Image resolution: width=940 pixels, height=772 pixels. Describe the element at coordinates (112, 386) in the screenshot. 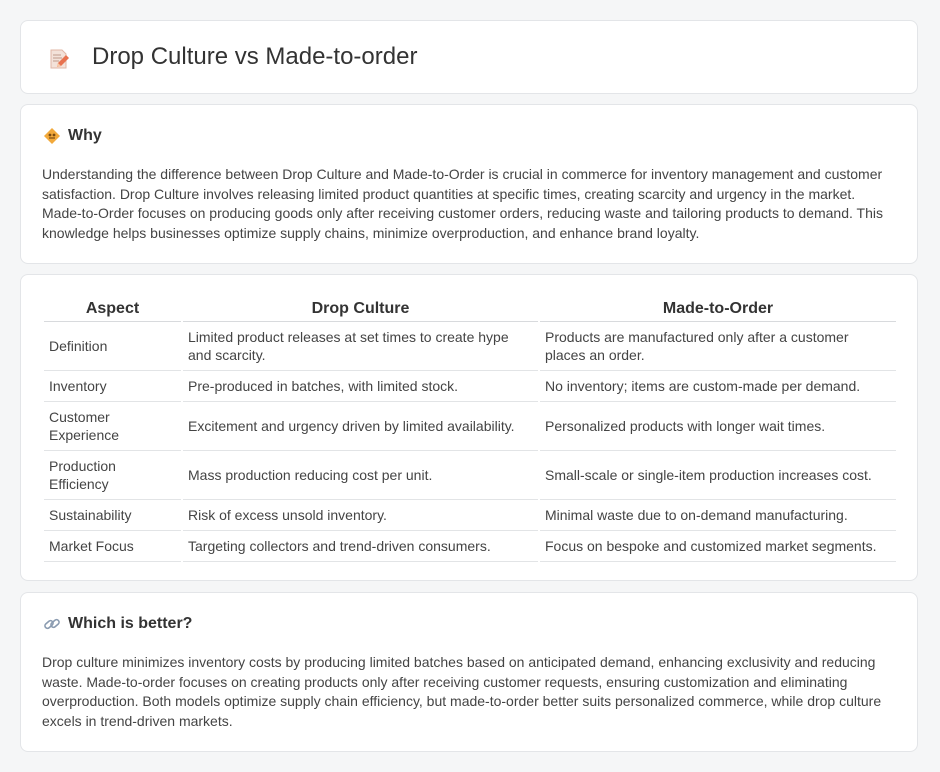

I see `aspect-cell: Inventory` at that location.